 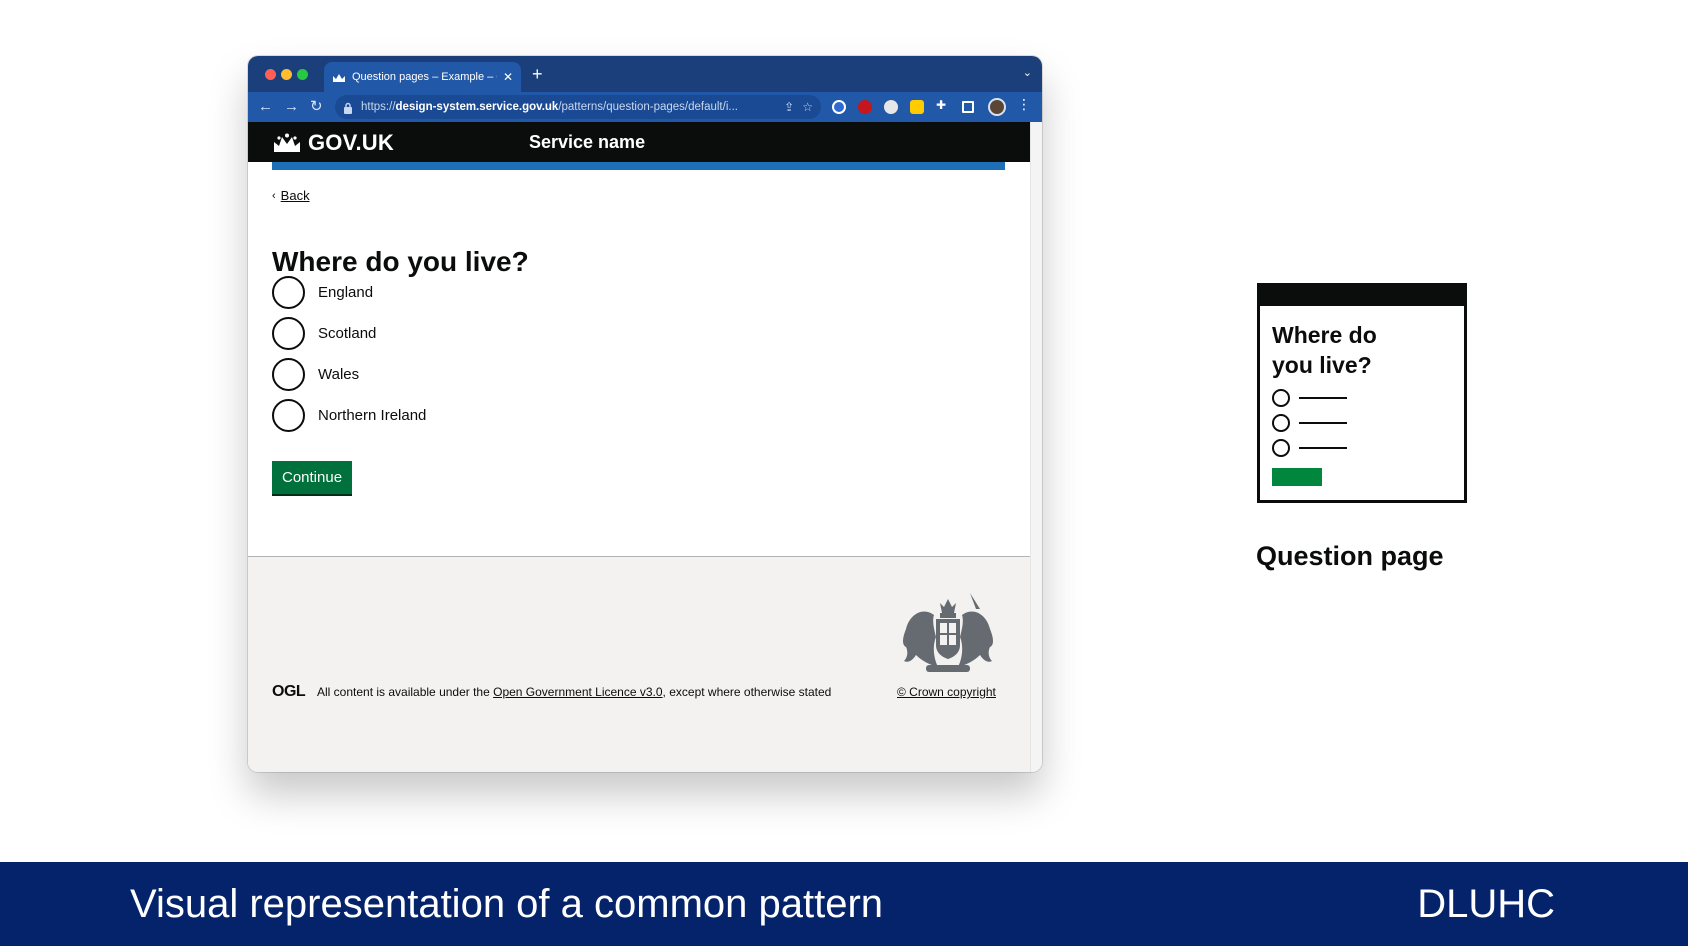 I want to click on yellow-extension-icon, so click(x=917, y=107).